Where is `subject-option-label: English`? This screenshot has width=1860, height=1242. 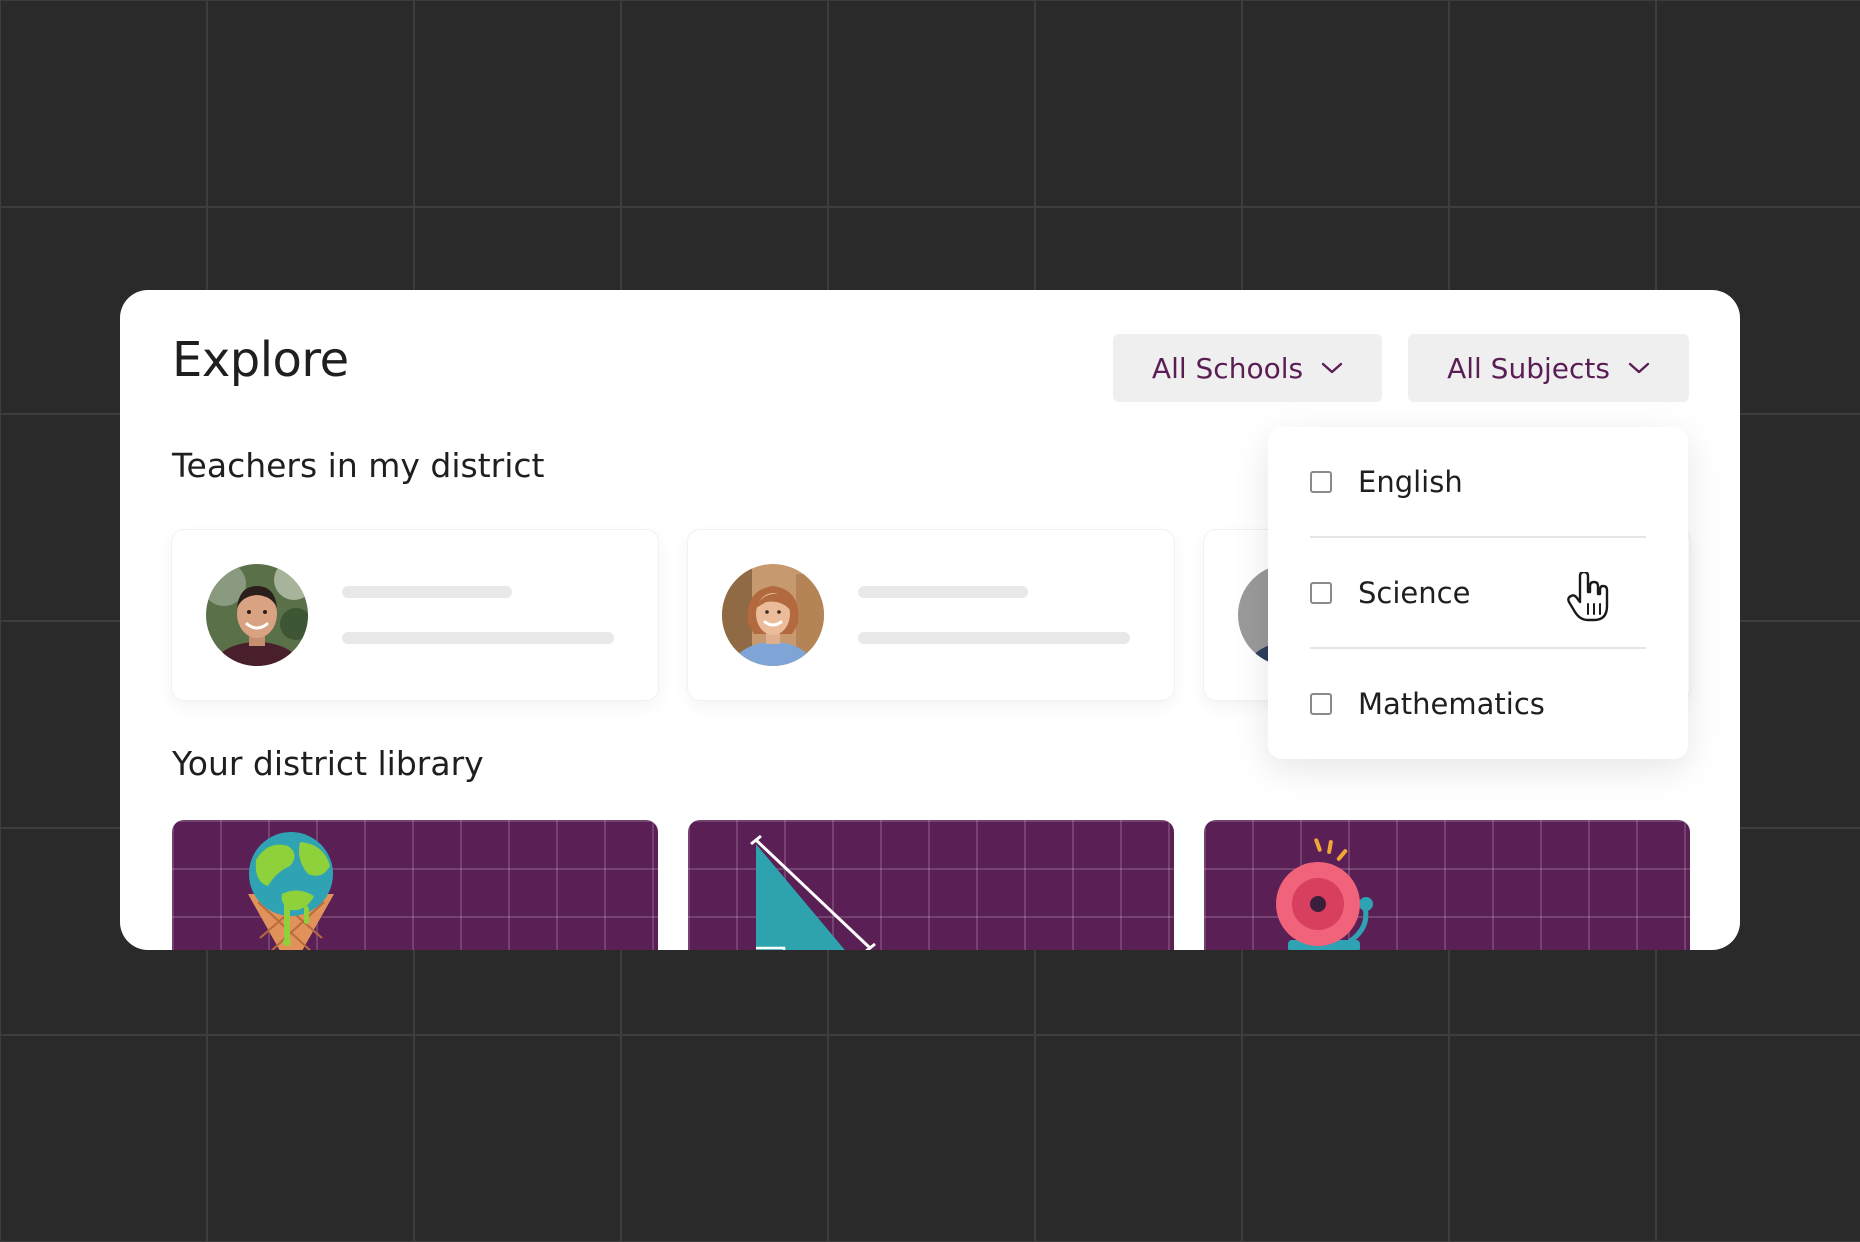
subject-option-label: English is located at coordinates (1410, 482).